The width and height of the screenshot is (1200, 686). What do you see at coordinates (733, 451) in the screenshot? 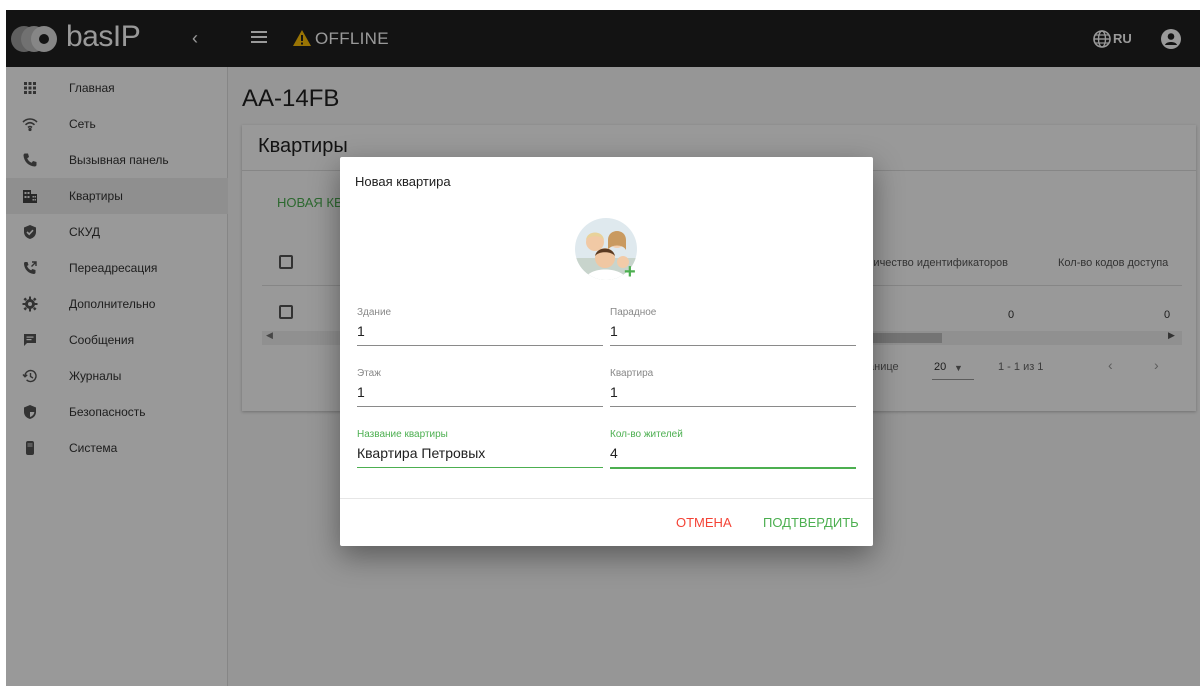
I see `residents-count-field: Кол-во жителей 4` at bounding box center [733, 451].